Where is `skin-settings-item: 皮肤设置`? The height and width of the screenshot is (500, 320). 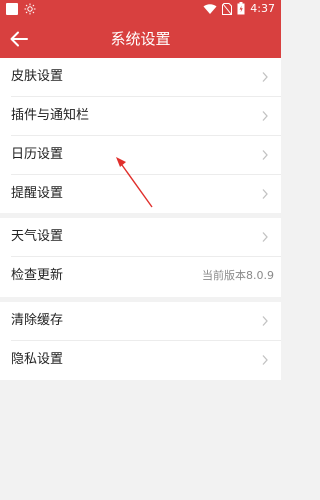
skin-settings-item: 皮肤设置 is located at coordinates (140, 77).